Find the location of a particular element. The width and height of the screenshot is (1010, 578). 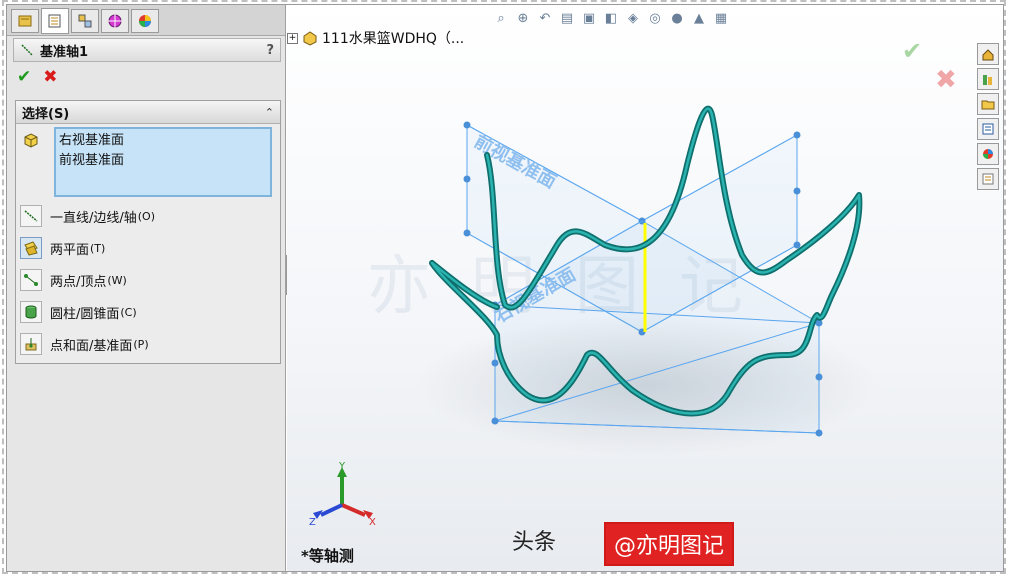

option-label: 一直线/边线/轴 is located at coordinates (93, 218).